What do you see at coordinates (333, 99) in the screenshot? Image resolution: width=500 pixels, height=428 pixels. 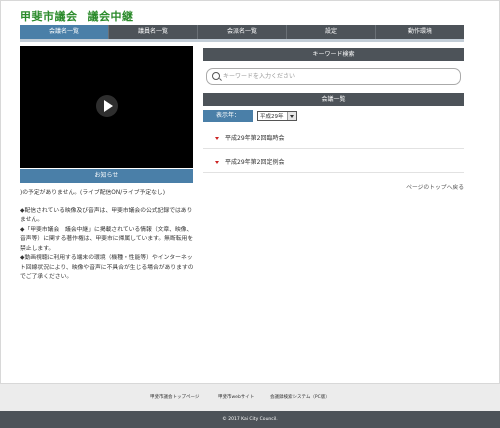 I see `meeting-list-heading: 会議一覧` at bounding box center [333, 99].